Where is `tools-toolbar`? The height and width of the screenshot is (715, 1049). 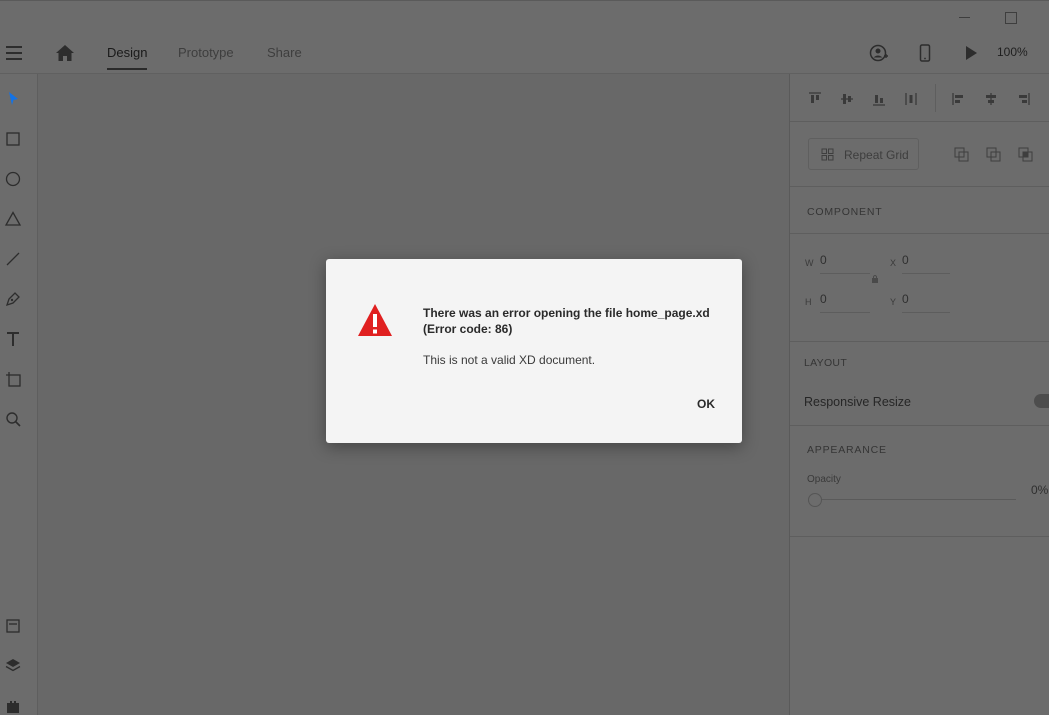 tools-toolbar is located at coordinates (19, 394).